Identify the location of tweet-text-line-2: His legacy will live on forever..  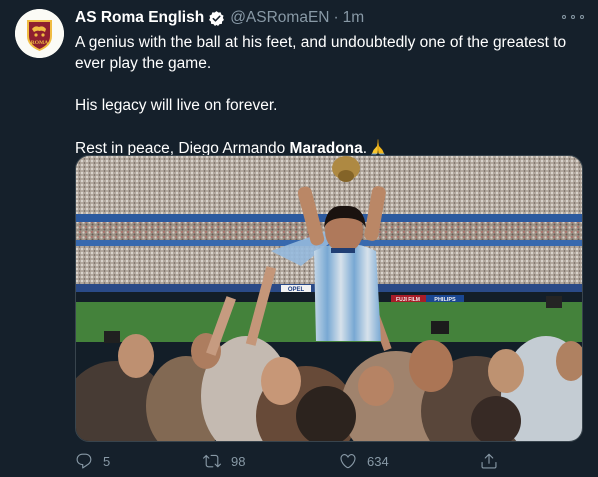
(176, 105).